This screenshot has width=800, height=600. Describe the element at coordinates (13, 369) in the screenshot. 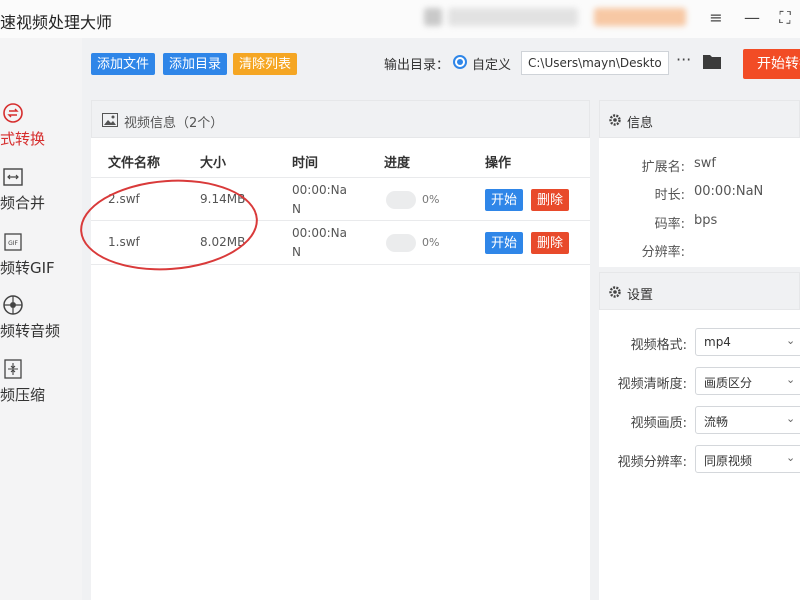

I see `compress-icon` at that location.